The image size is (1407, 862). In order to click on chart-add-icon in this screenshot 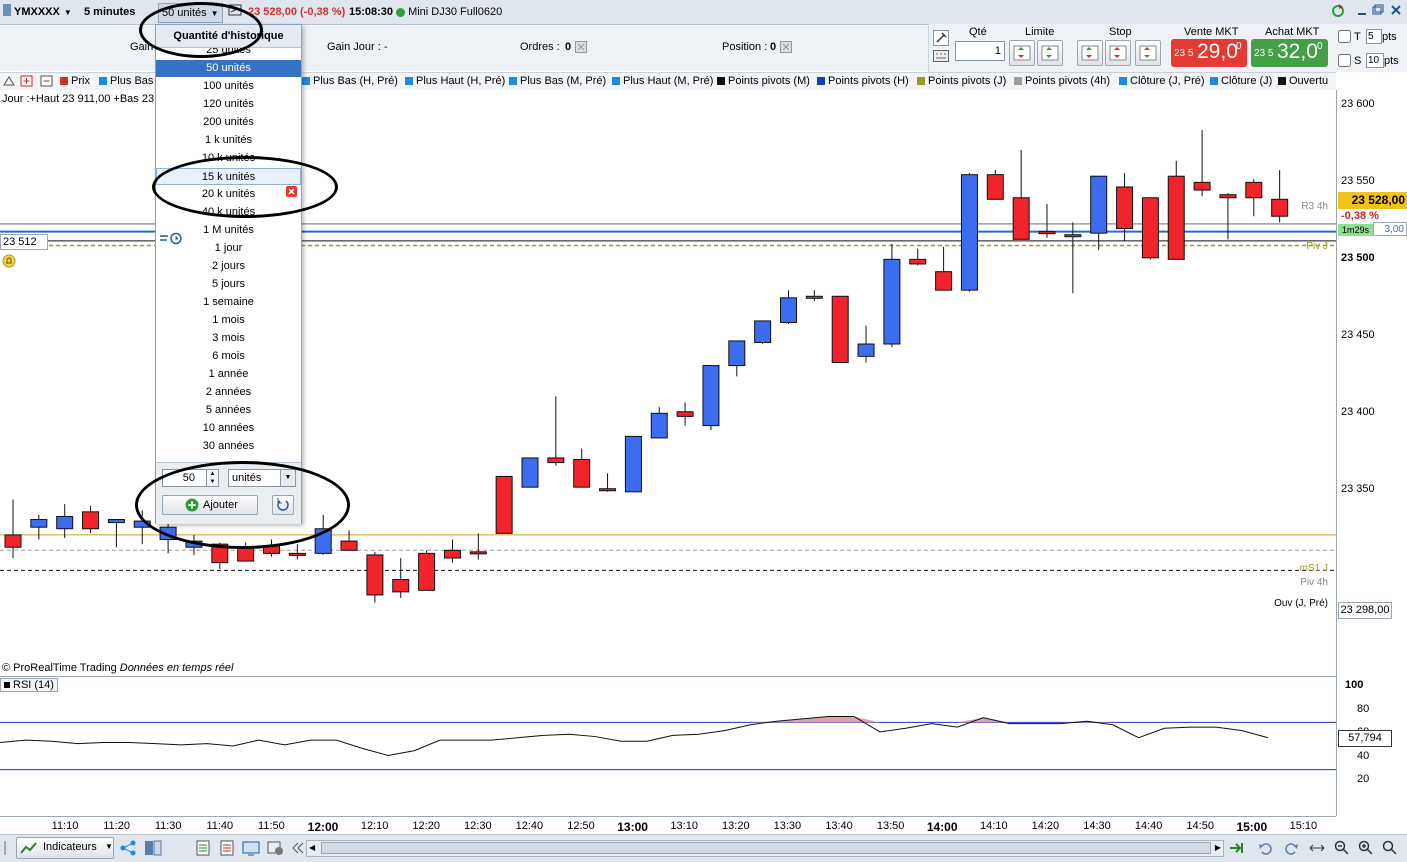, I will do `click(203, 849)`.